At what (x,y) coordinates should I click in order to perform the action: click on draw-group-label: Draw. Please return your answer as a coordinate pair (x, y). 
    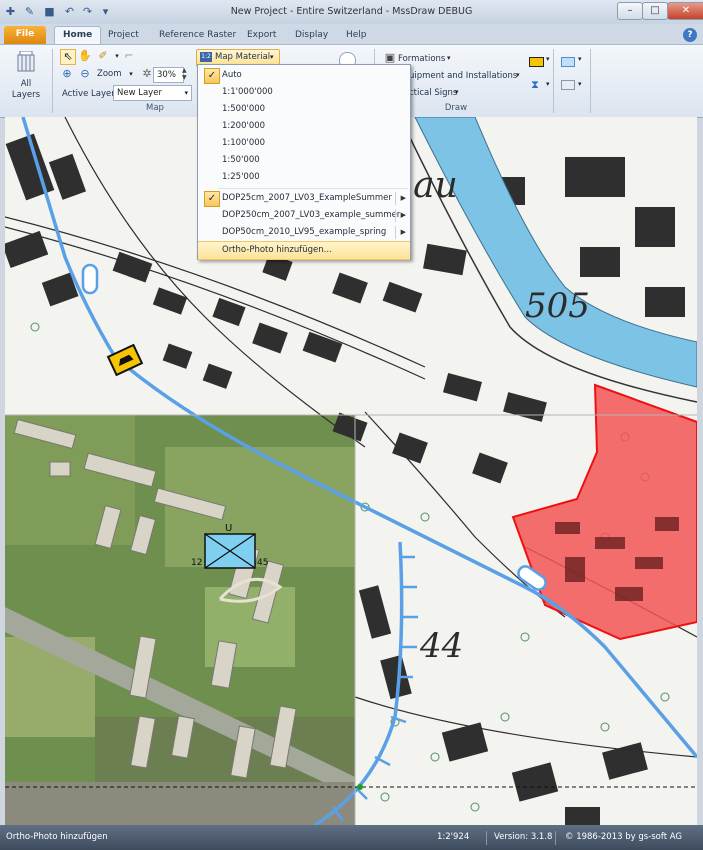
    Looking at the image, I should click on (456, 108).